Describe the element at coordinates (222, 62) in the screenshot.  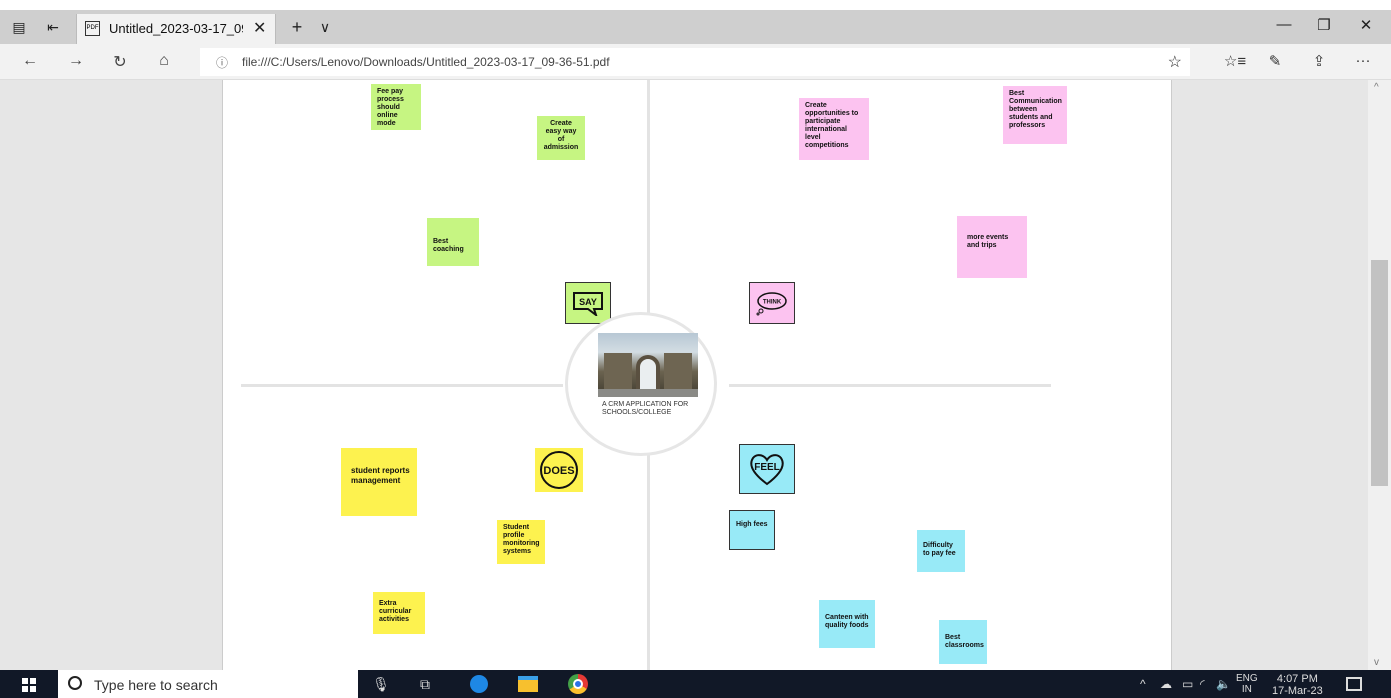
I see `info-icon: ⓘ` at that location.